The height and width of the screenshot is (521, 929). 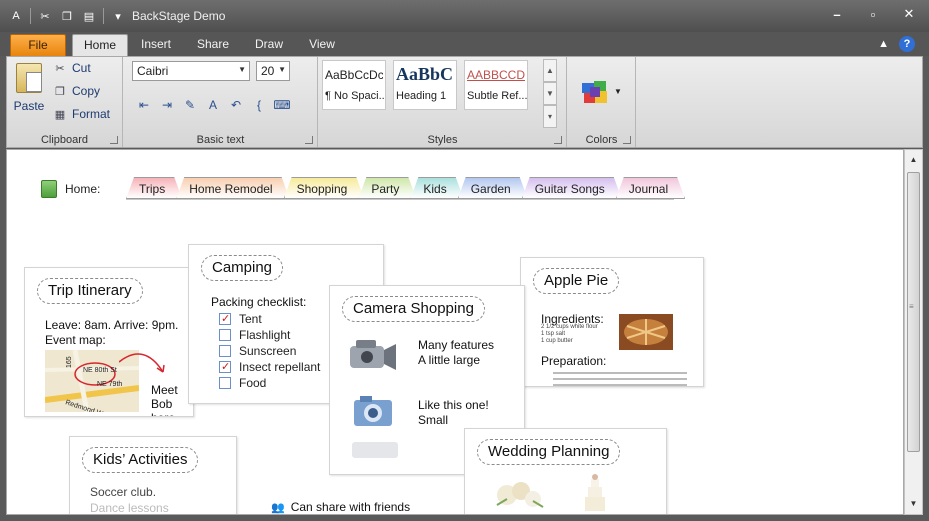 I want to click on decrease-indent-icon: ⇤, so click(x=144, y=105).